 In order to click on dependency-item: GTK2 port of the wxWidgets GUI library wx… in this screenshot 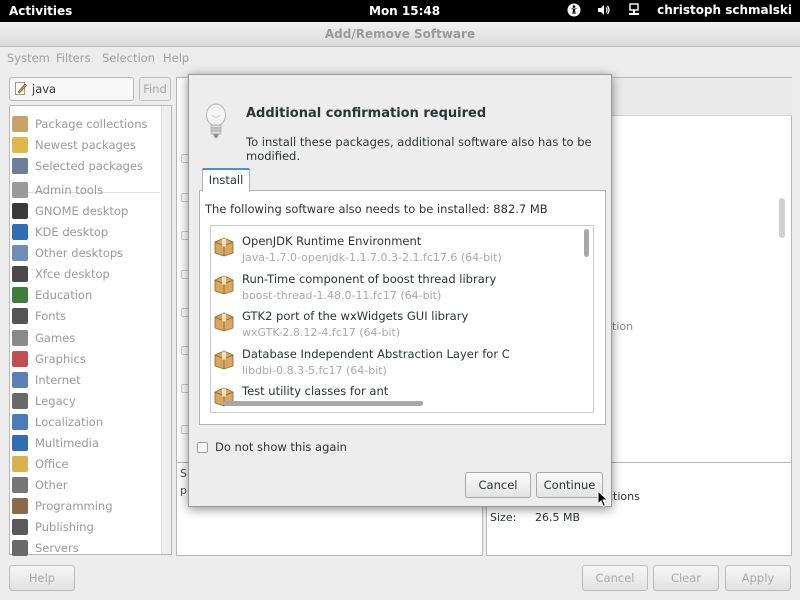, I will do `click(396, 323)`.